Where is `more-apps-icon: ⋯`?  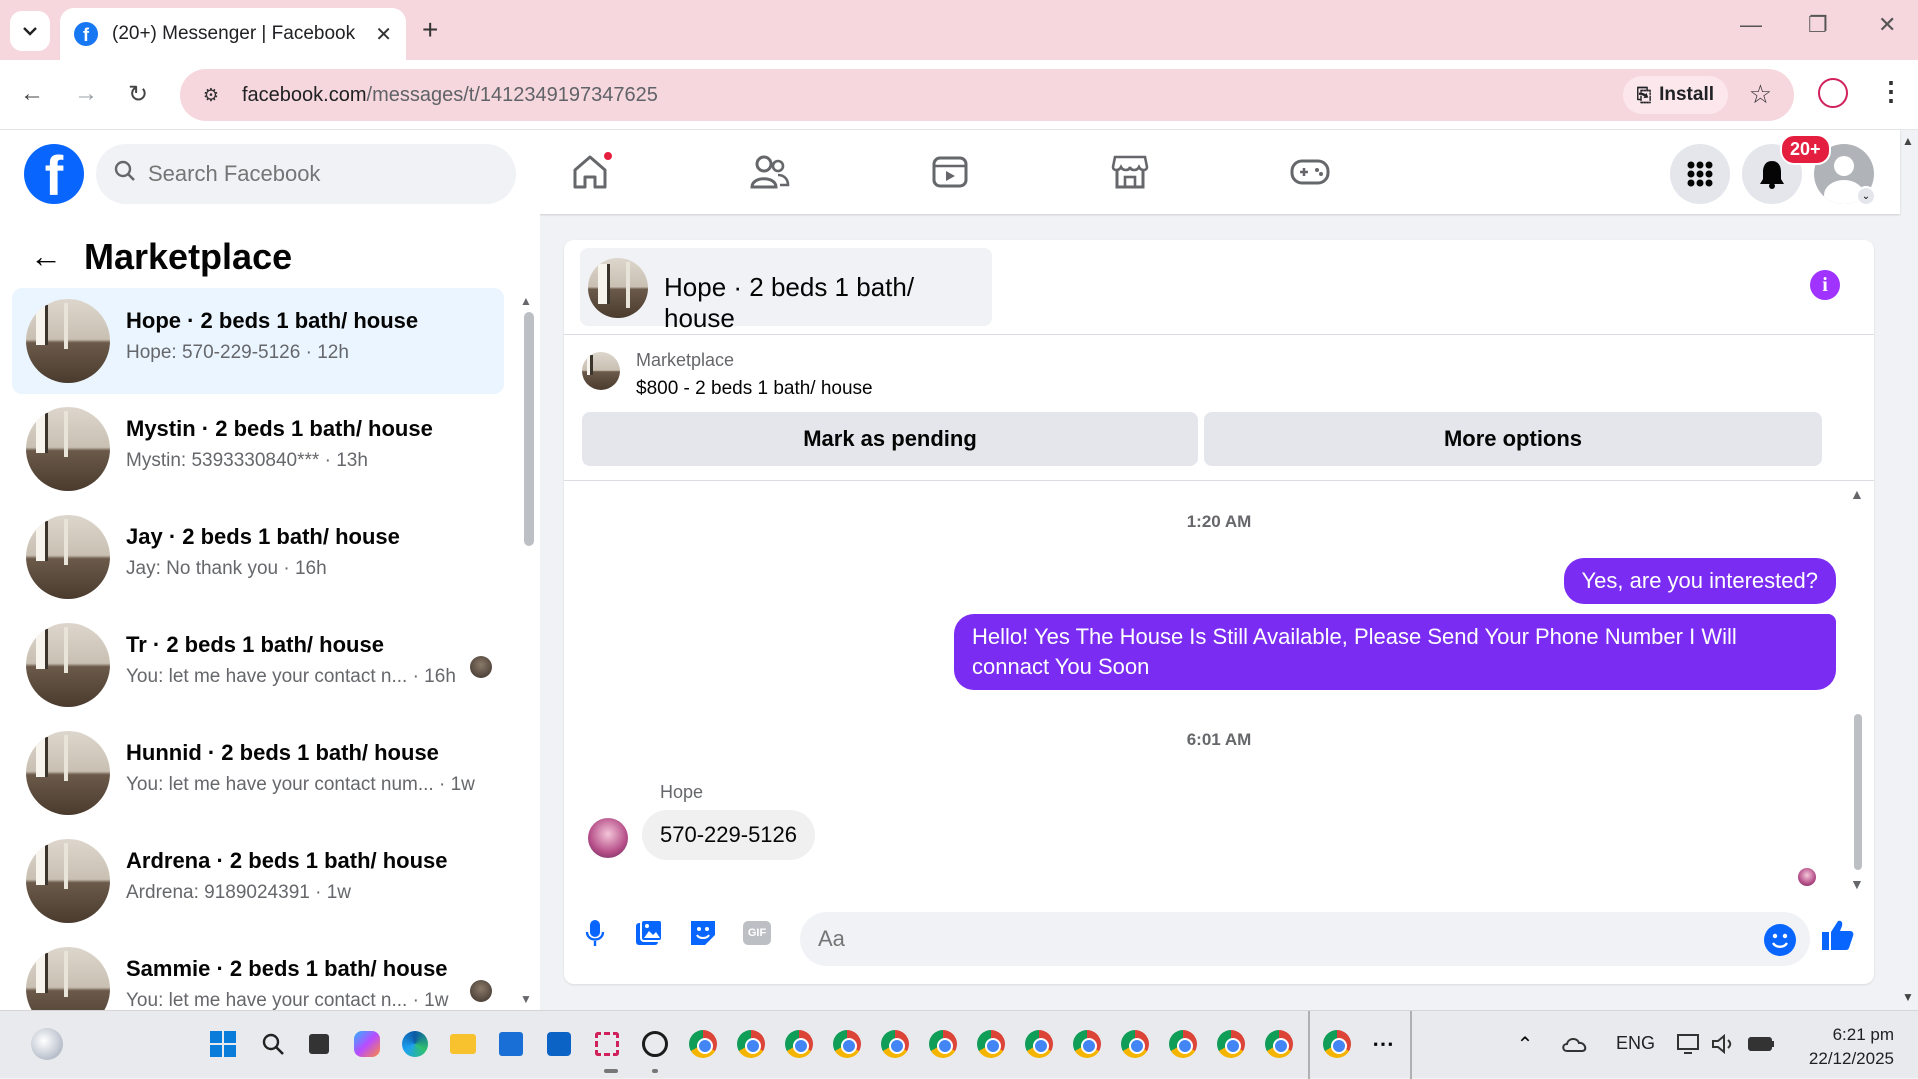
more-apps-icon: ⋯ is located at coordinates (1383, 1044).